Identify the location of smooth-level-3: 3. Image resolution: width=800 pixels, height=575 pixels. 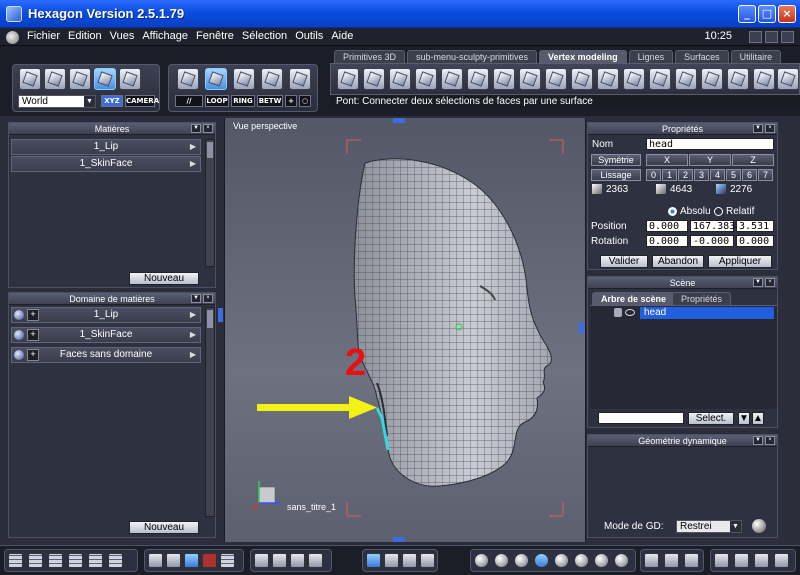
(701, 175).